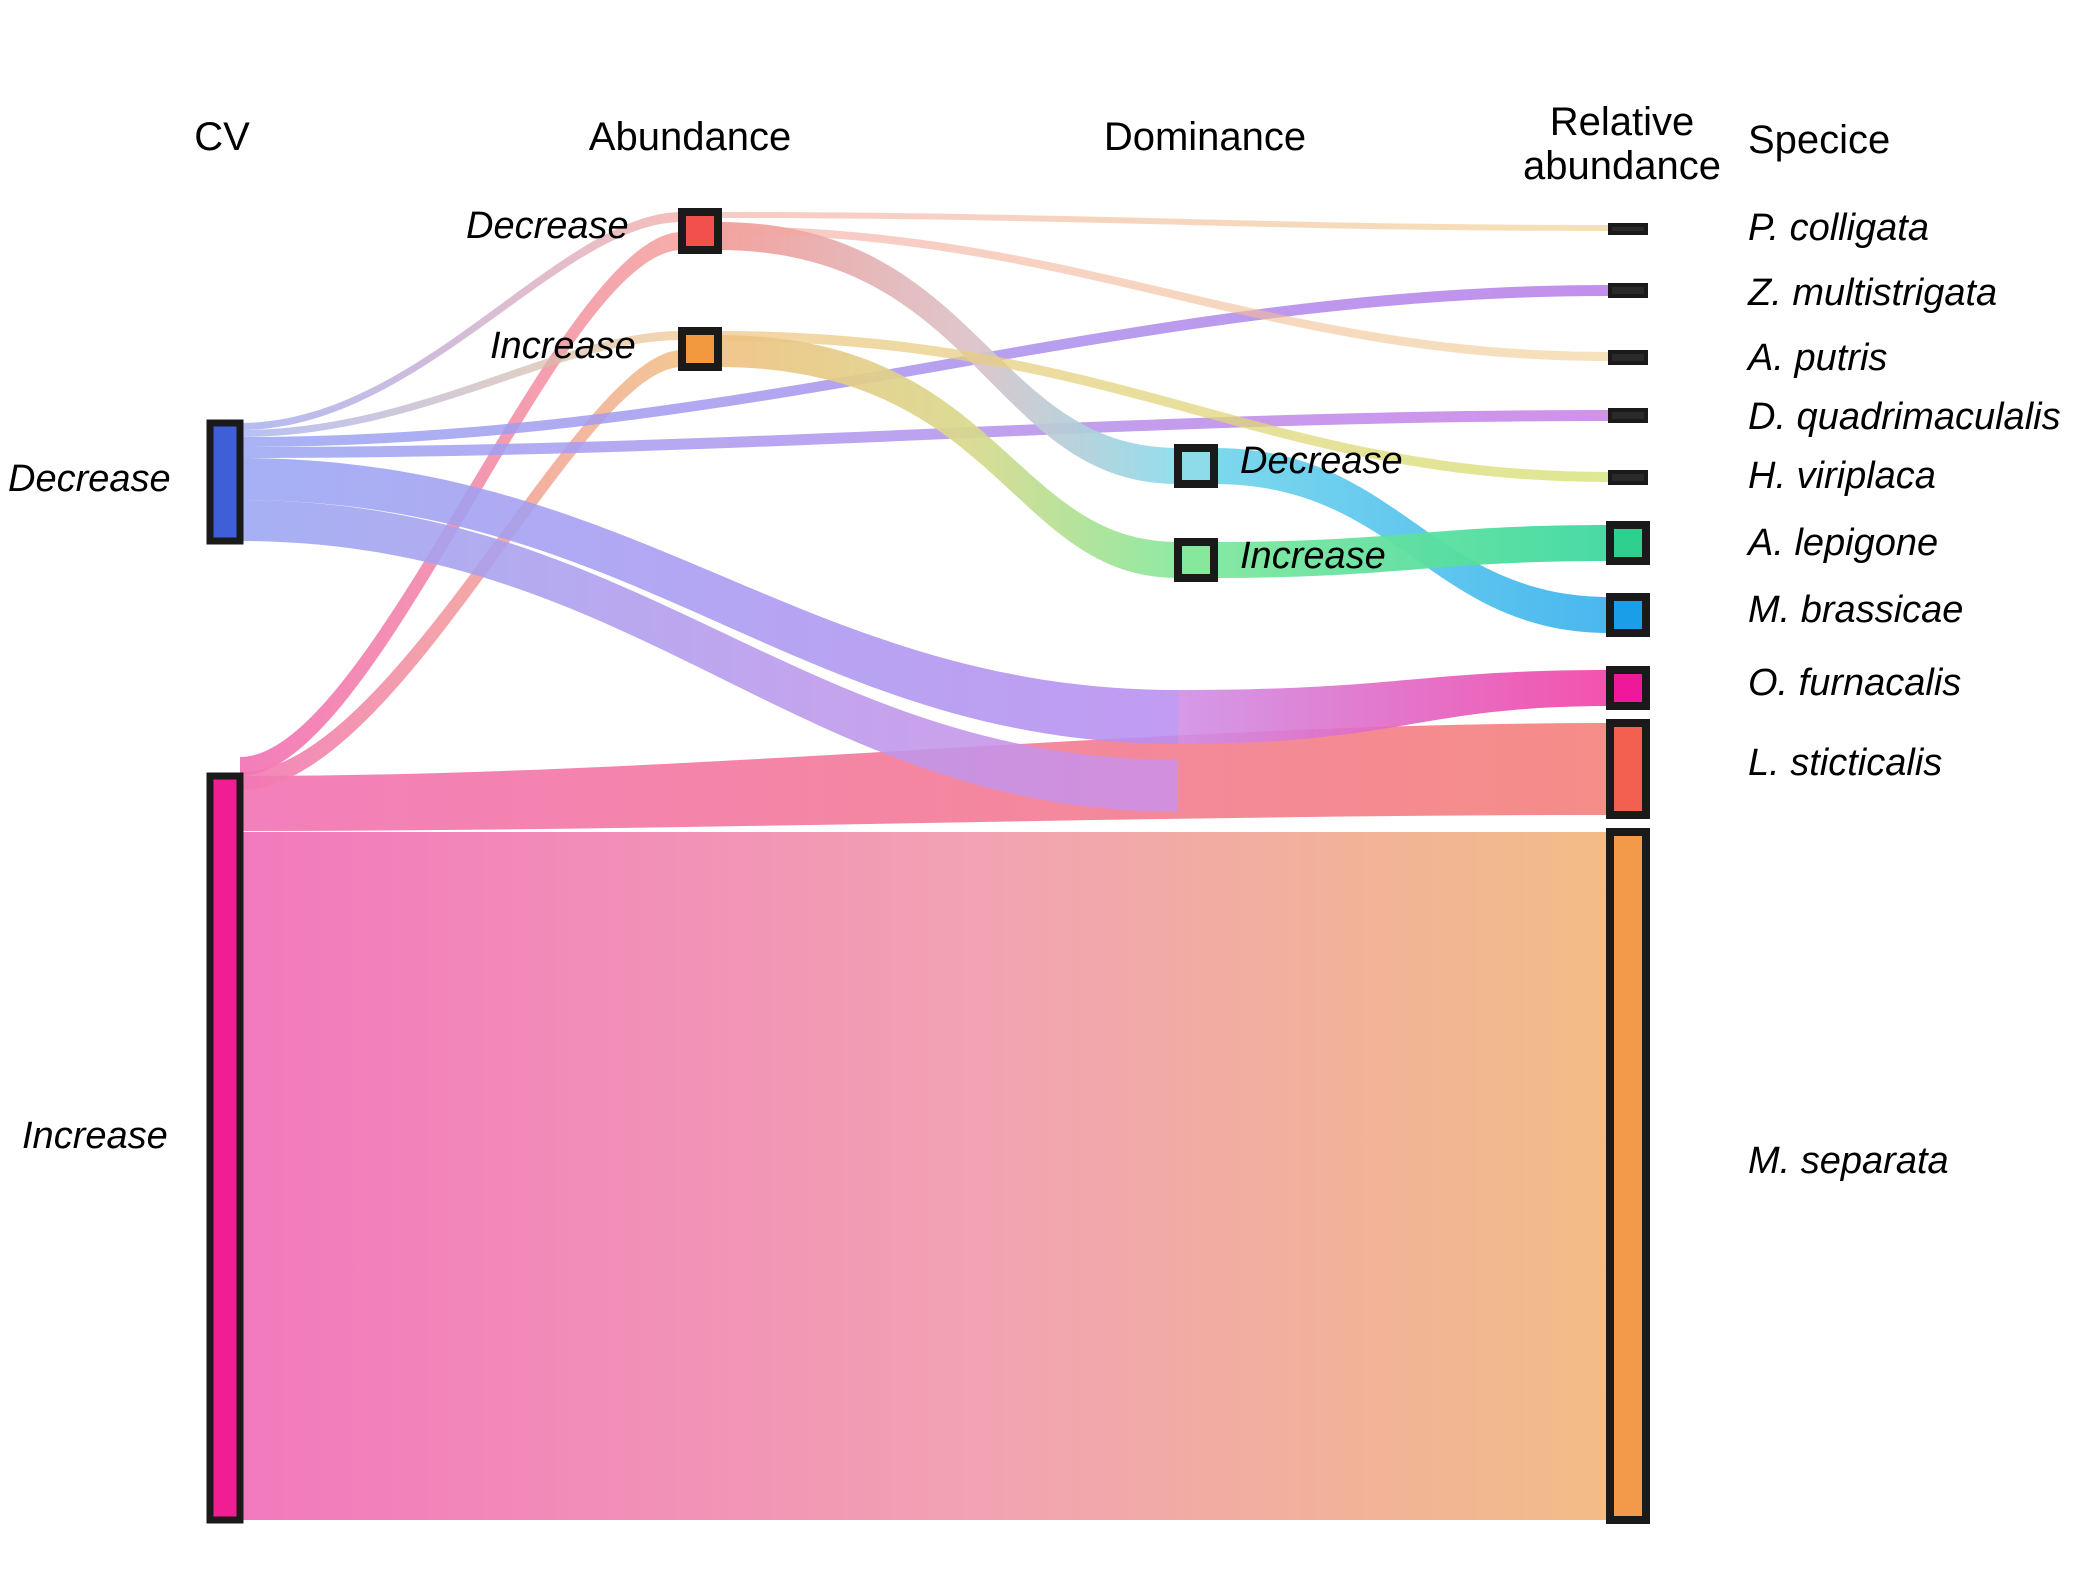  Describe the element at coordinates (1904, 417) in the screenshot. I see `species-label-d-quadrimaculalis: D. quadrimaculalis` at that location.